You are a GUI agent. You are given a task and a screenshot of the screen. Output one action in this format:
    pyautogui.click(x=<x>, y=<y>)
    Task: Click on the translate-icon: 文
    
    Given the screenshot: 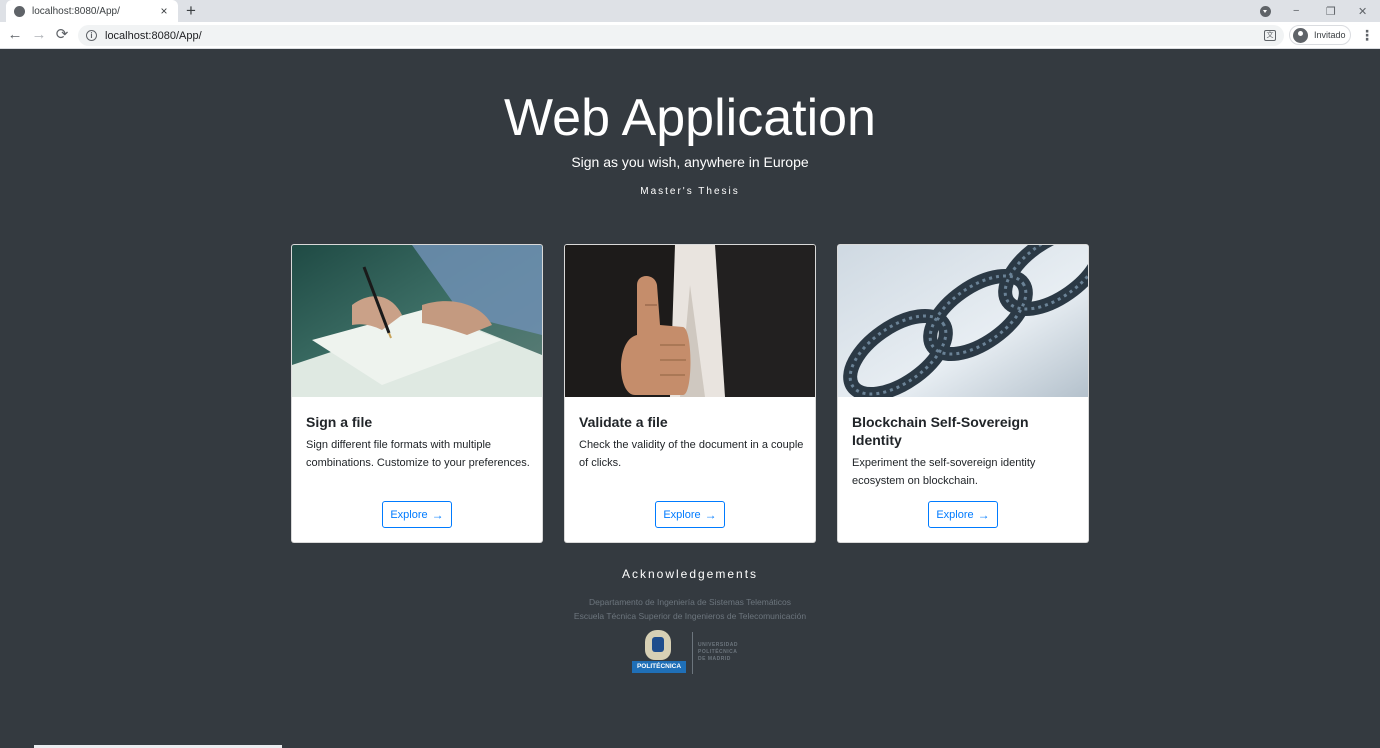 What is the action you would take?
    pyautogui.click(x=1270, y=35)
    